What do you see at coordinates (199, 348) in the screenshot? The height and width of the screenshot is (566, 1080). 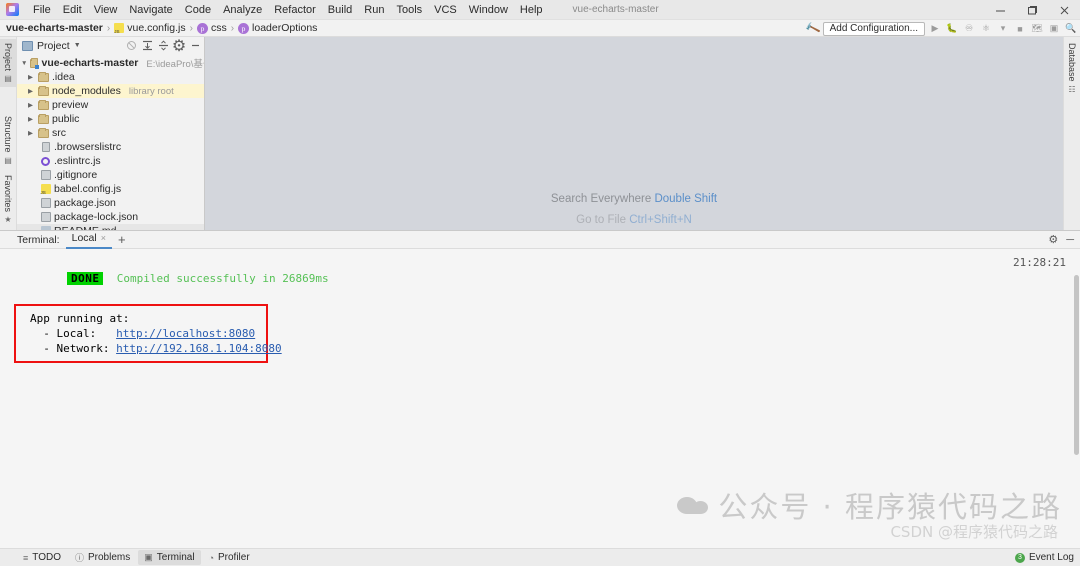 I see `network-url-link: http://192.168.1.104:8080` at bounding box center [199, 348].